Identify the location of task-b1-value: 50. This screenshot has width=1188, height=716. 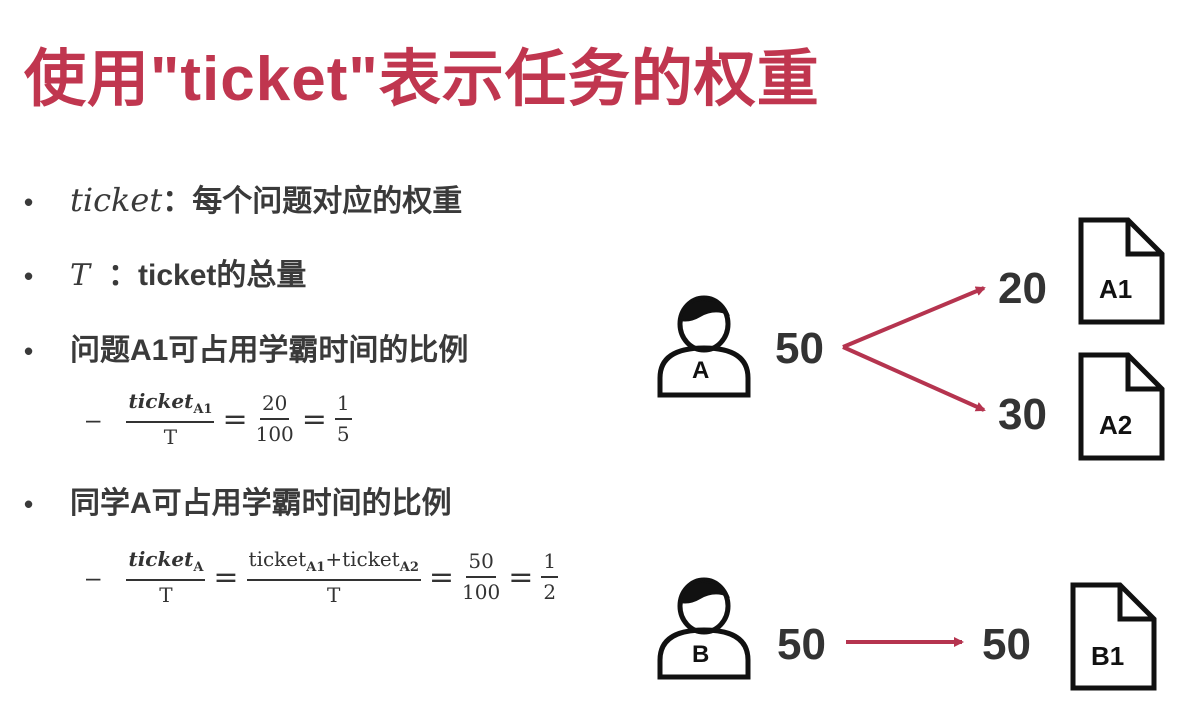
(1006, 644).